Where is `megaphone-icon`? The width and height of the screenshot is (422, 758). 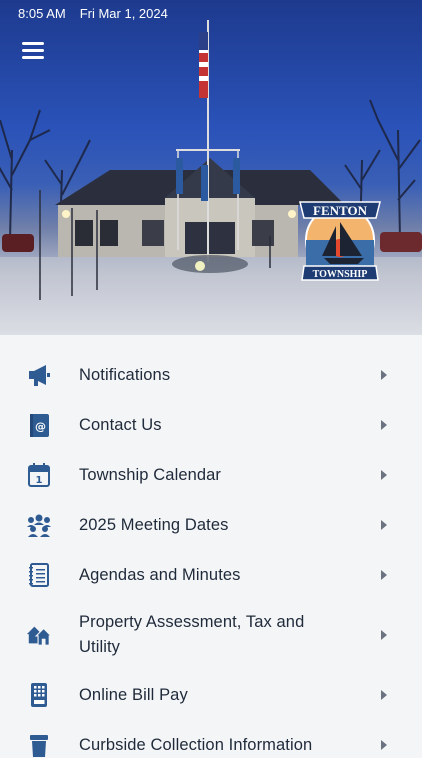 megaphone-icon is located at coordinates (39, 375).